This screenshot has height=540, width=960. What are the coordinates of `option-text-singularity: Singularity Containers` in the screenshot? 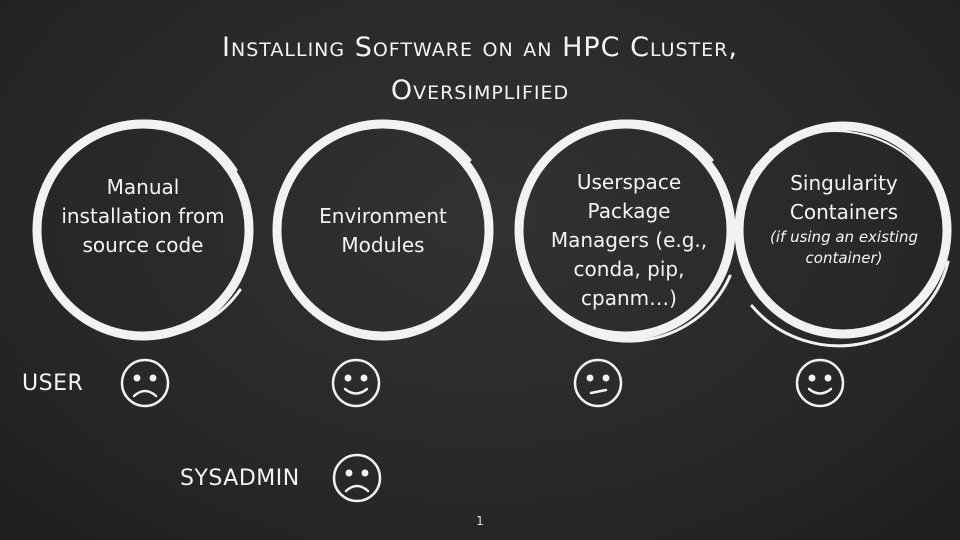 It's located at (844, 197).